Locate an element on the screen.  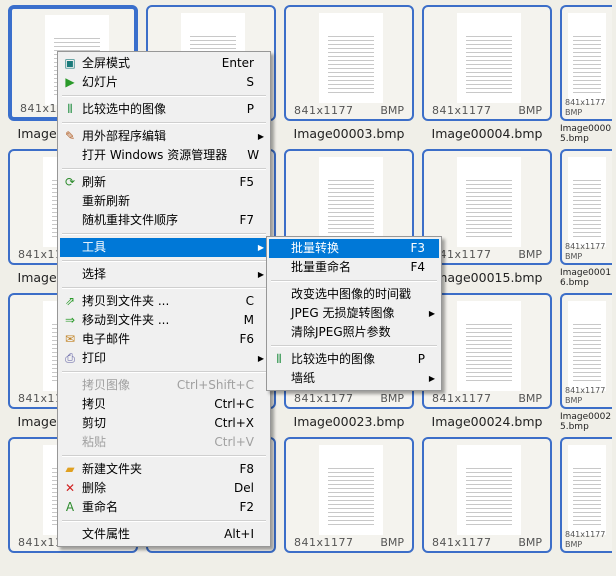
thumbnail-item: 841x1177 BMP Image00004.bmp is located at coordinates (483, 72).